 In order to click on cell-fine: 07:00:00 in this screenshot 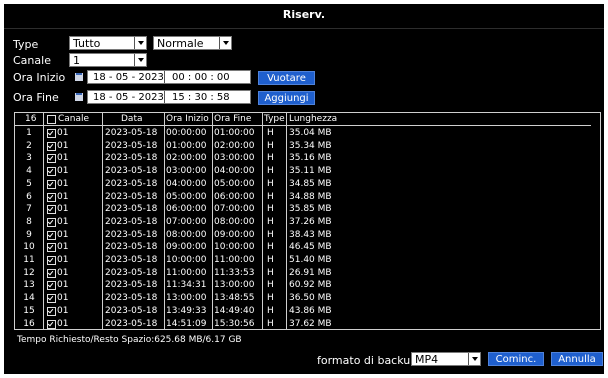, I will do `click(234, 209)`.